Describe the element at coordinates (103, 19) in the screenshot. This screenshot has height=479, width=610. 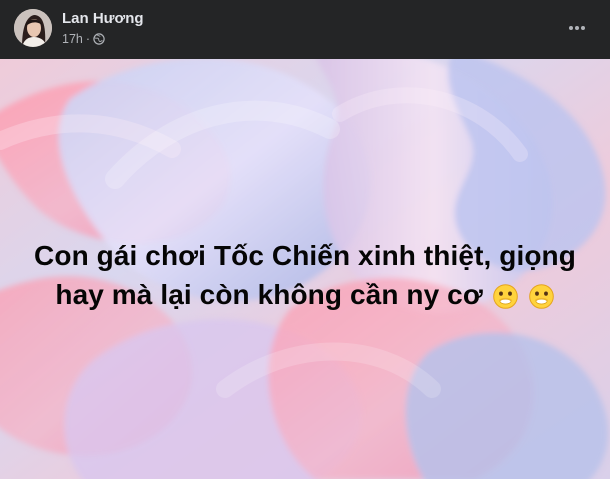
I see `author-name: Lan Hương` at that location.